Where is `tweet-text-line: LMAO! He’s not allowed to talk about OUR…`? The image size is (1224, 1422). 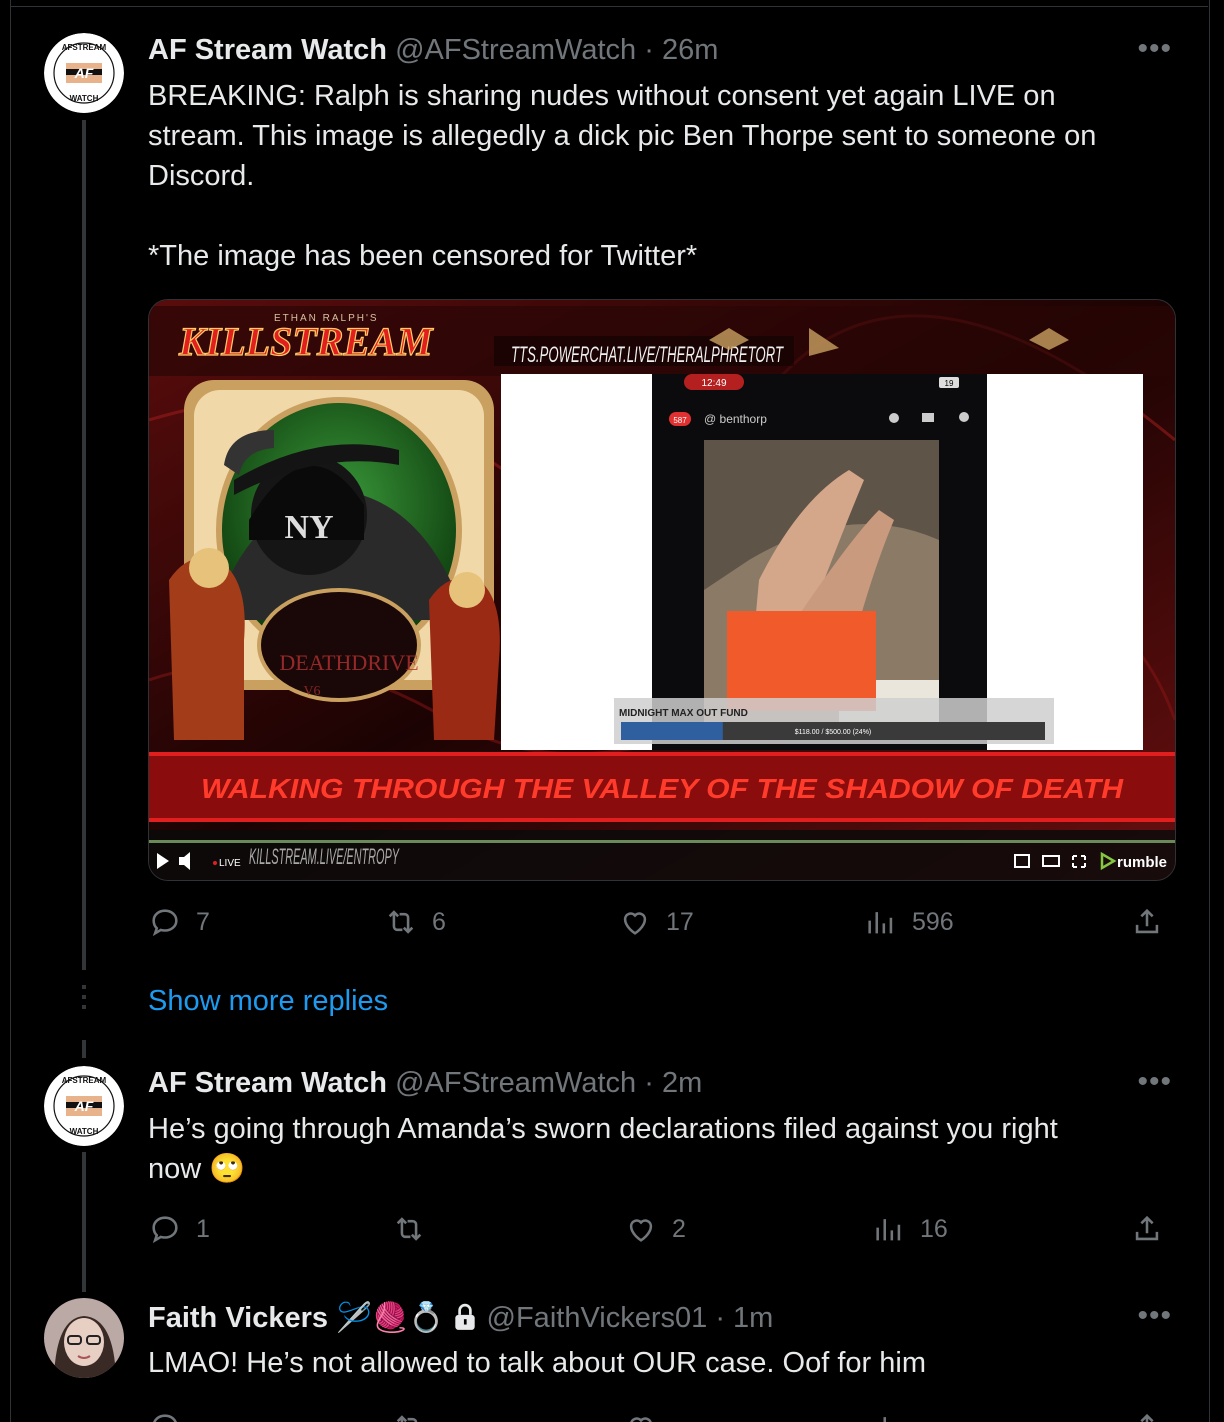
tweet-text-line: LMAO! He’s not allowed to talk about OUR… is located at coordinates (537, 1363).